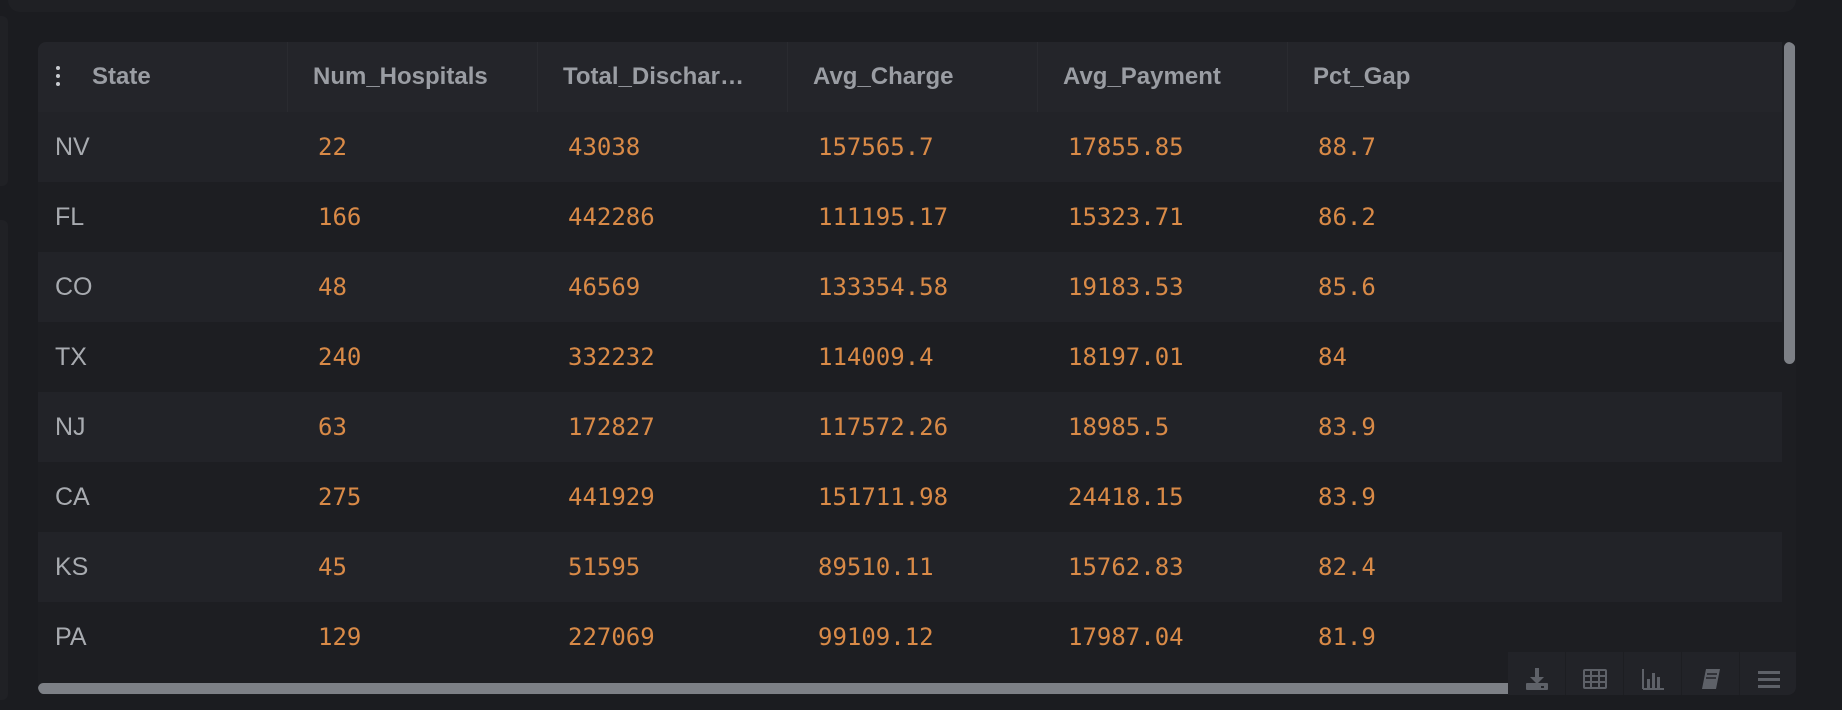  I want to click on cell-state: KS, so click(72, 566).